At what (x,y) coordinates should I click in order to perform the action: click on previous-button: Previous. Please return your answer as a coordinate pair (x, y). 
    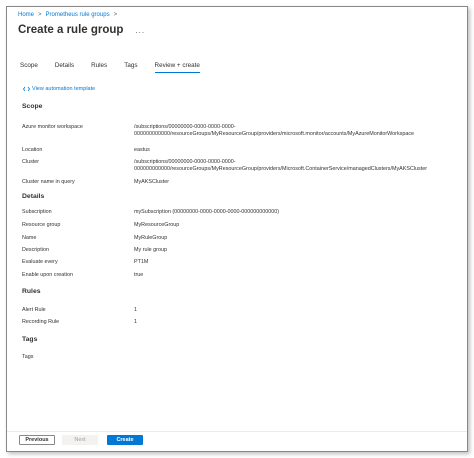
    Looking at the image, I should click on (37, 440).